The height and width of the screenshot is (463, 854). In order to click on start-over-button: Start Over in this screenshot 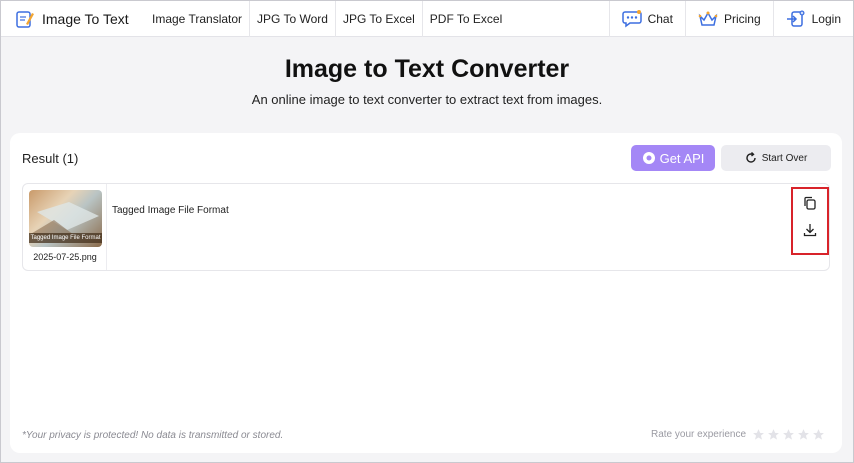, I will do `click(776, 158)`.